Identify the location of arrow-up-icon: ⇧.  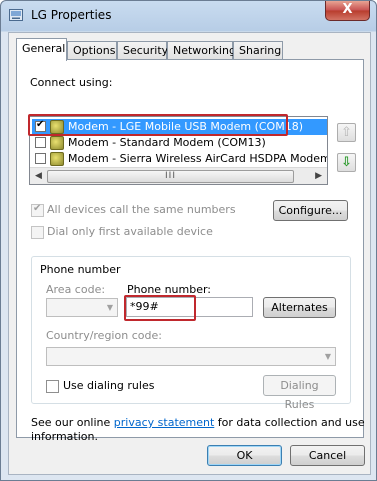
(346, 132).